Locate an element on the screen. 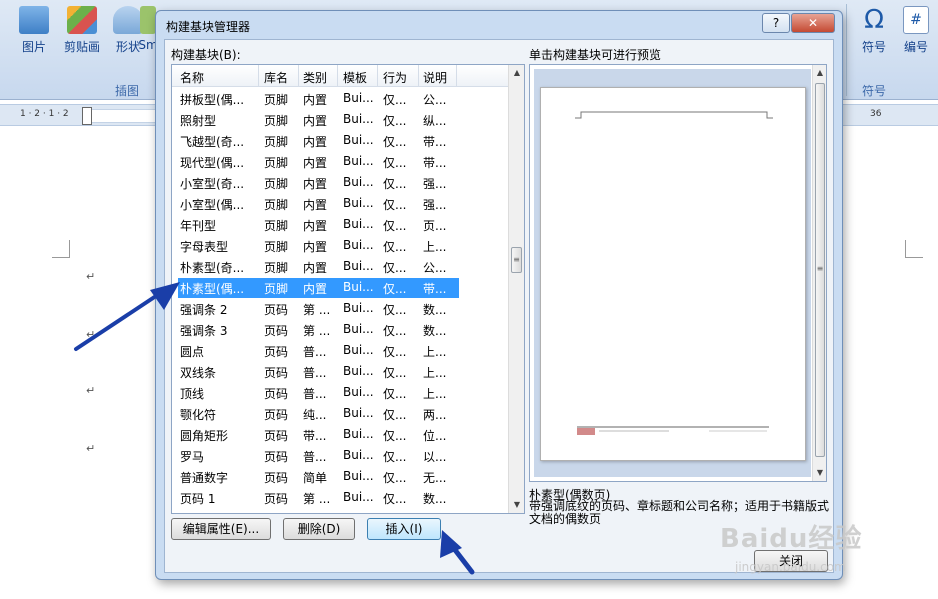 This screenshot has height=599, width=938. watermark-url: jingyan.baidu.com is located at coordinates (790, 567).